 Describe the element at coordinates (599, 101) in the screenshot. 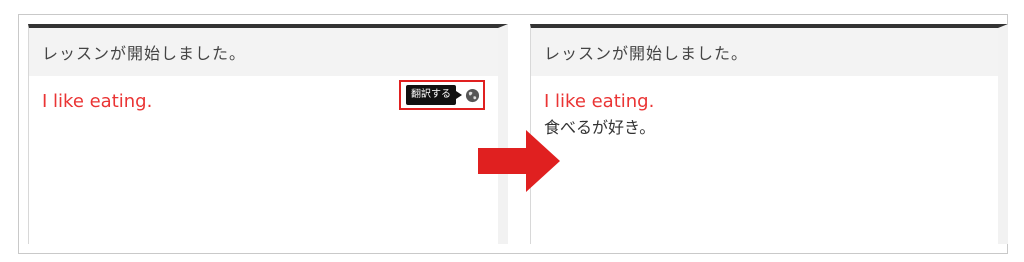

I see `message-english: I like eating.` at that location.